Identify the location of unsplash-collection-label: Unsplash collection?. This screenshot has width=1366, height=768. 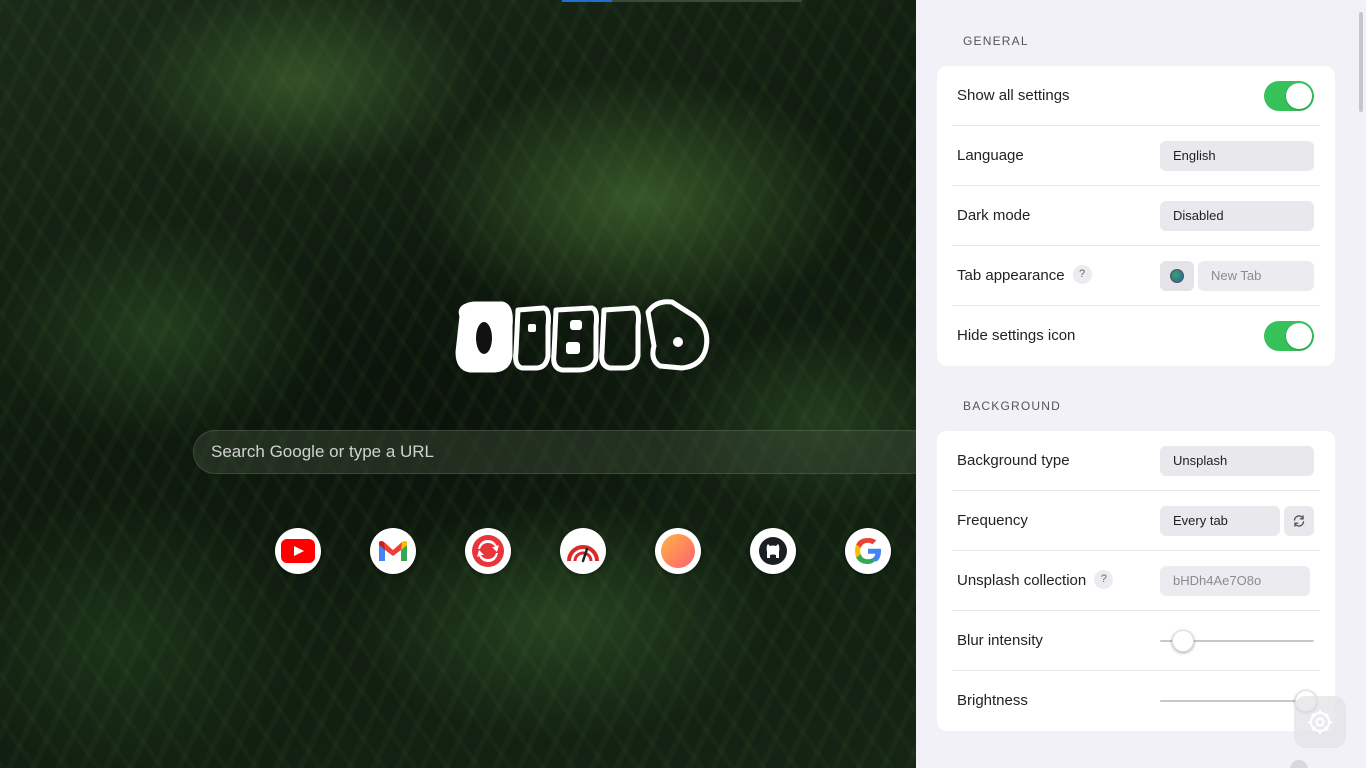
(1035, 581).